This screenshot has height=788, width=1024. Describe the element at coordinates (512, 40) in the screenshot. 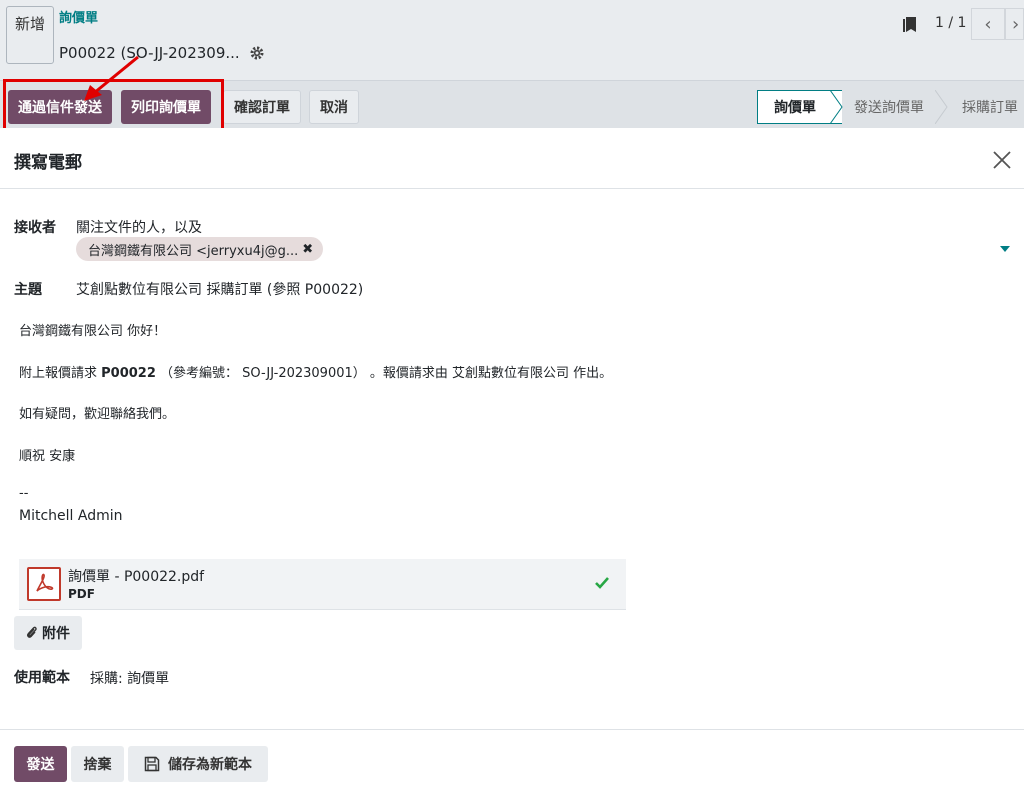

I see `control-panel` at that location.